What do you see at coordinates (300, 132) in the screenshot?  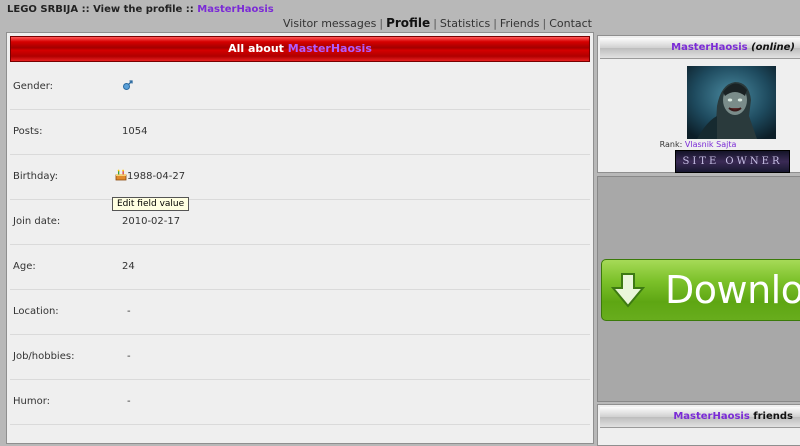 I see `field-row-posts: Posts: 1054` at bounding box center [300, 132].